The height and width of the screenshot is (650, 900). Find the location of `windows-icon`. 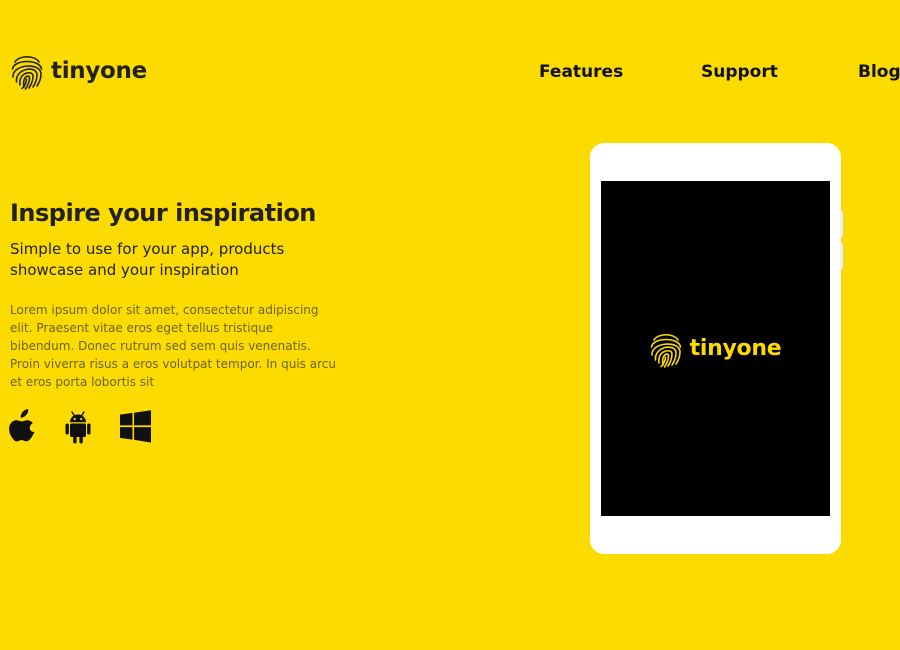

windows-icon is located at coordinates (135, 426).